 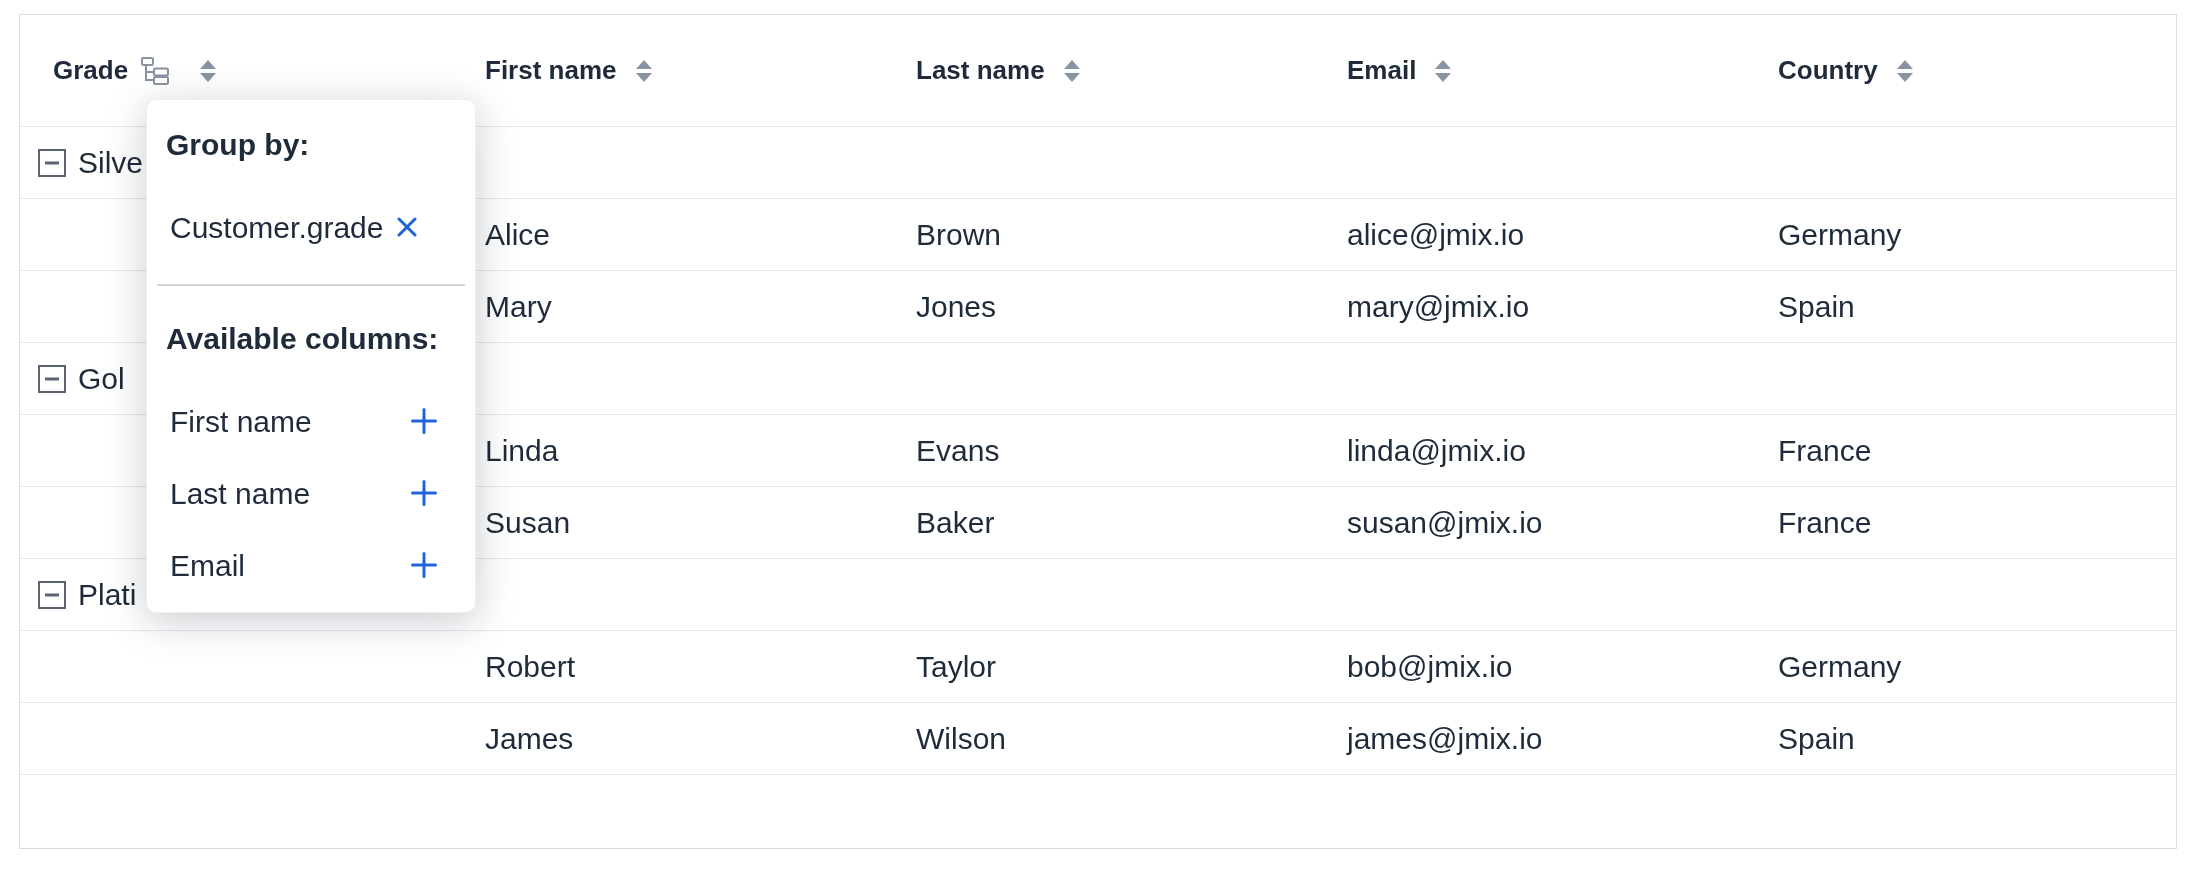 What do you see at coordinates (958, 450) in the screenshot?
I see `table-cell: Evans` at bounding box center [958, 450].